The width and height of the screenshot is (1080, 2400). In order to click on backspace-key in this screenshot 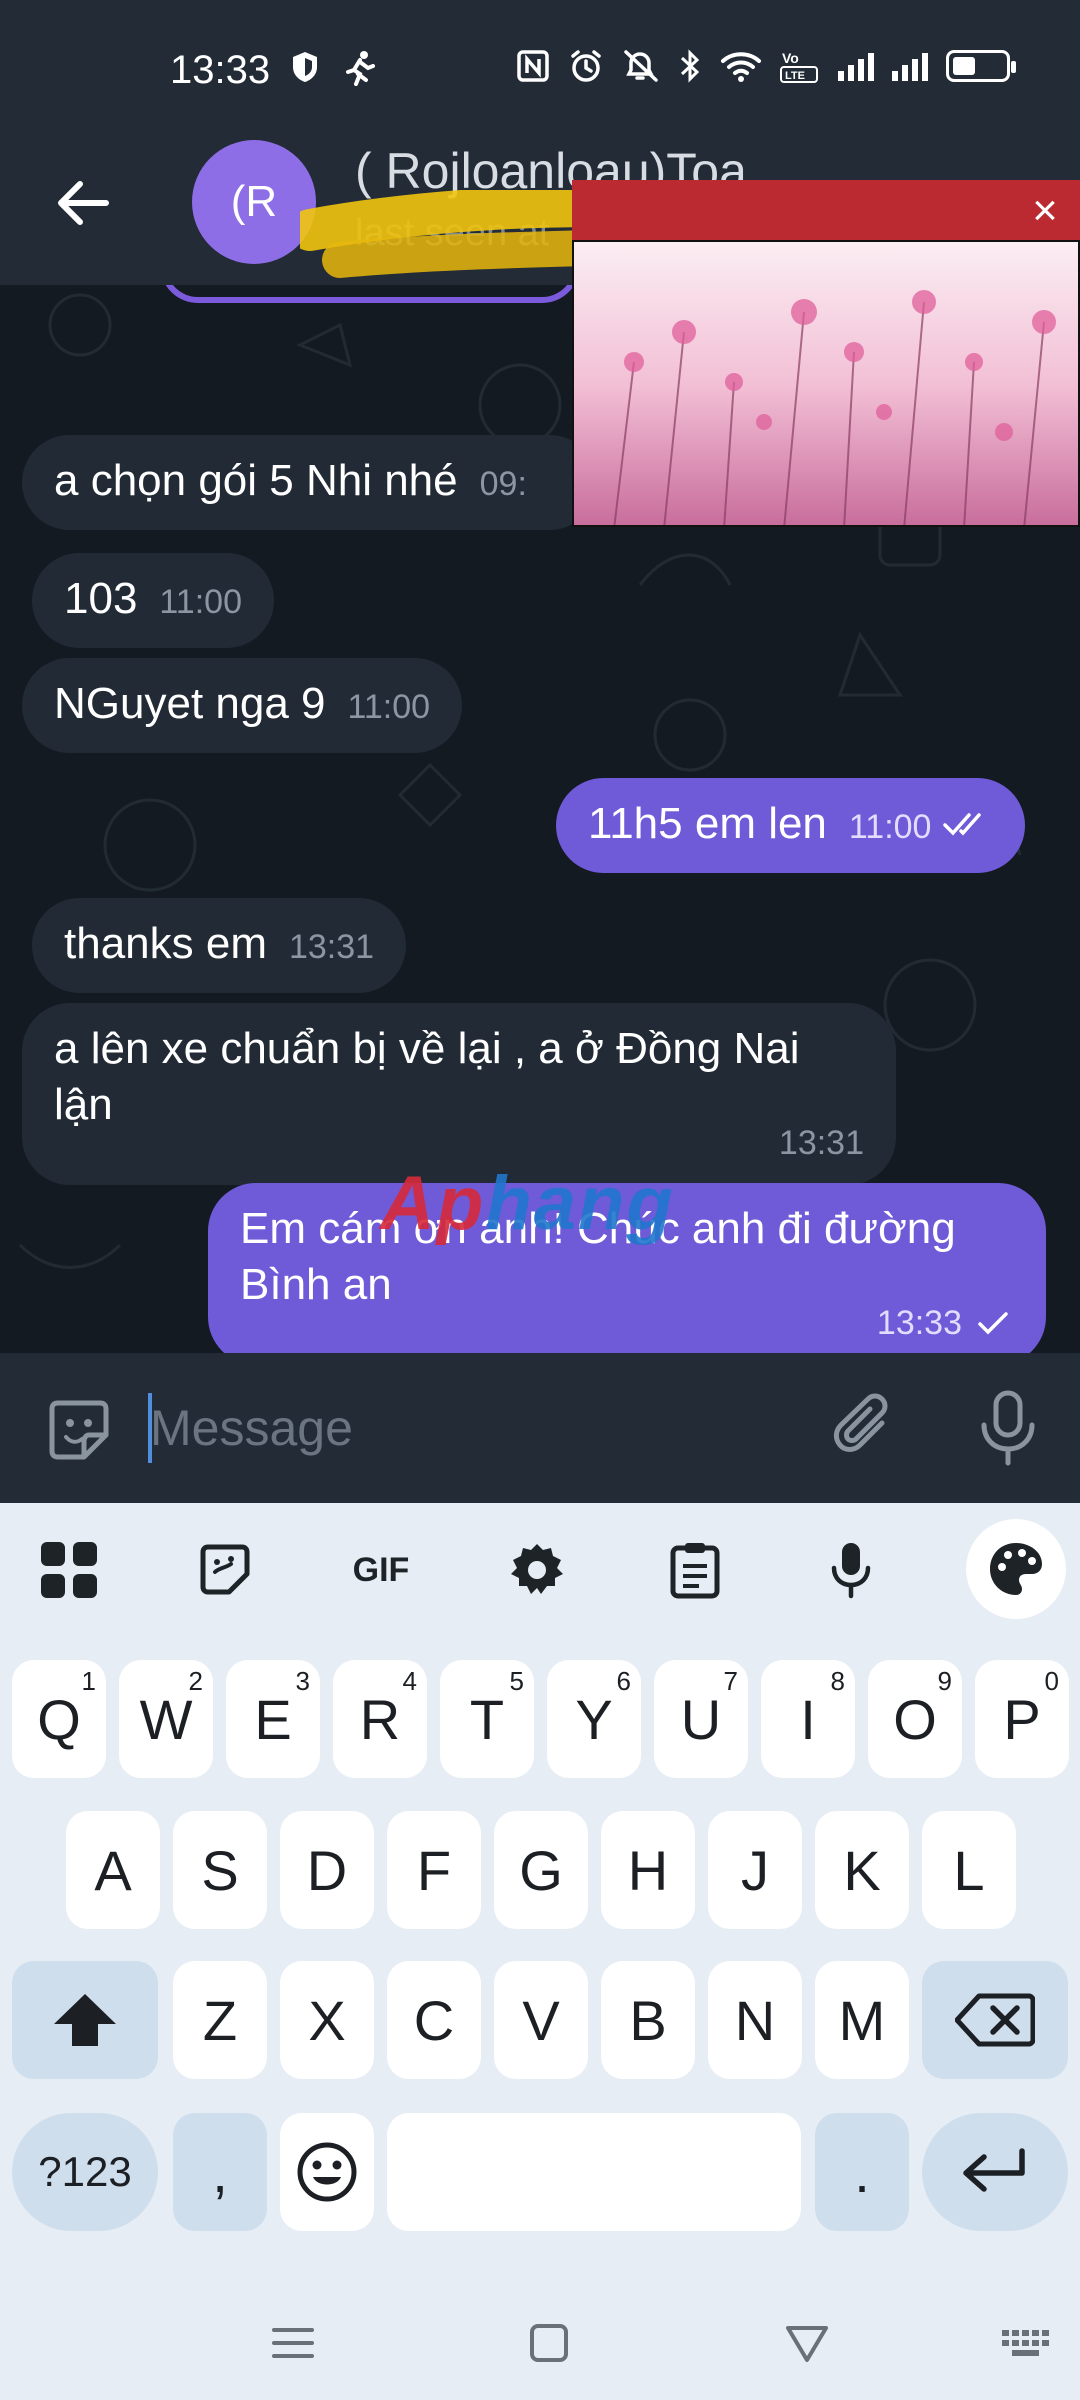, I will do `click(995, 2020)`.